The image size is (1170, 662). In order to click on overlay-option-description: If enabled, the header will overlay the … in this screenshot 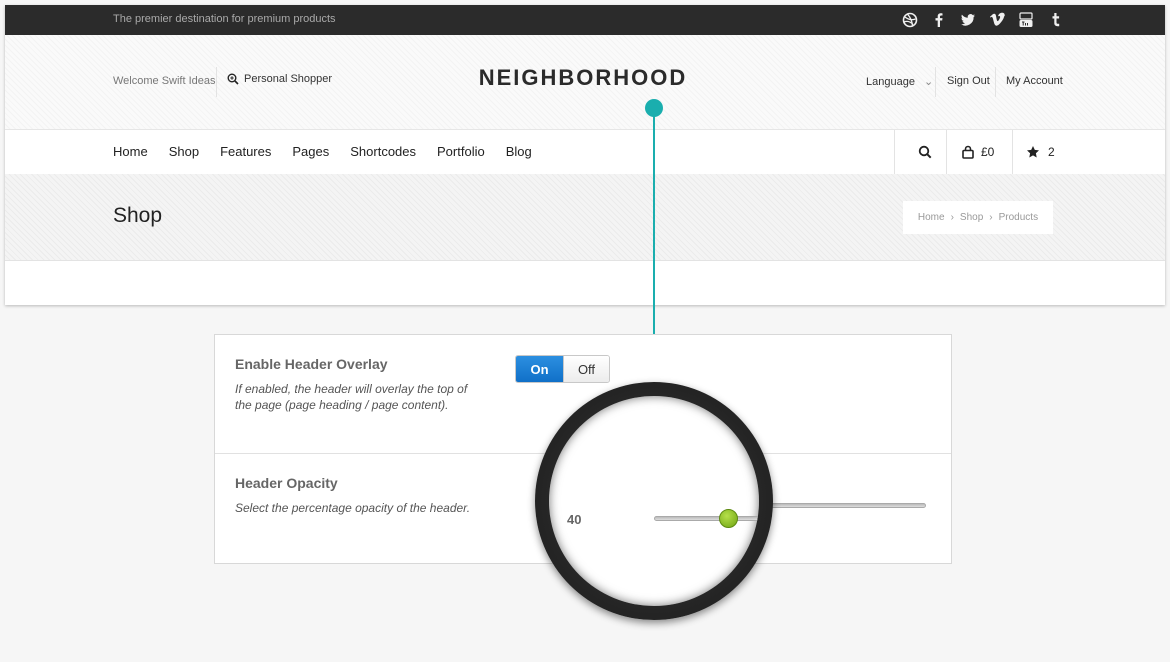, I will do `click(351, 397)`.